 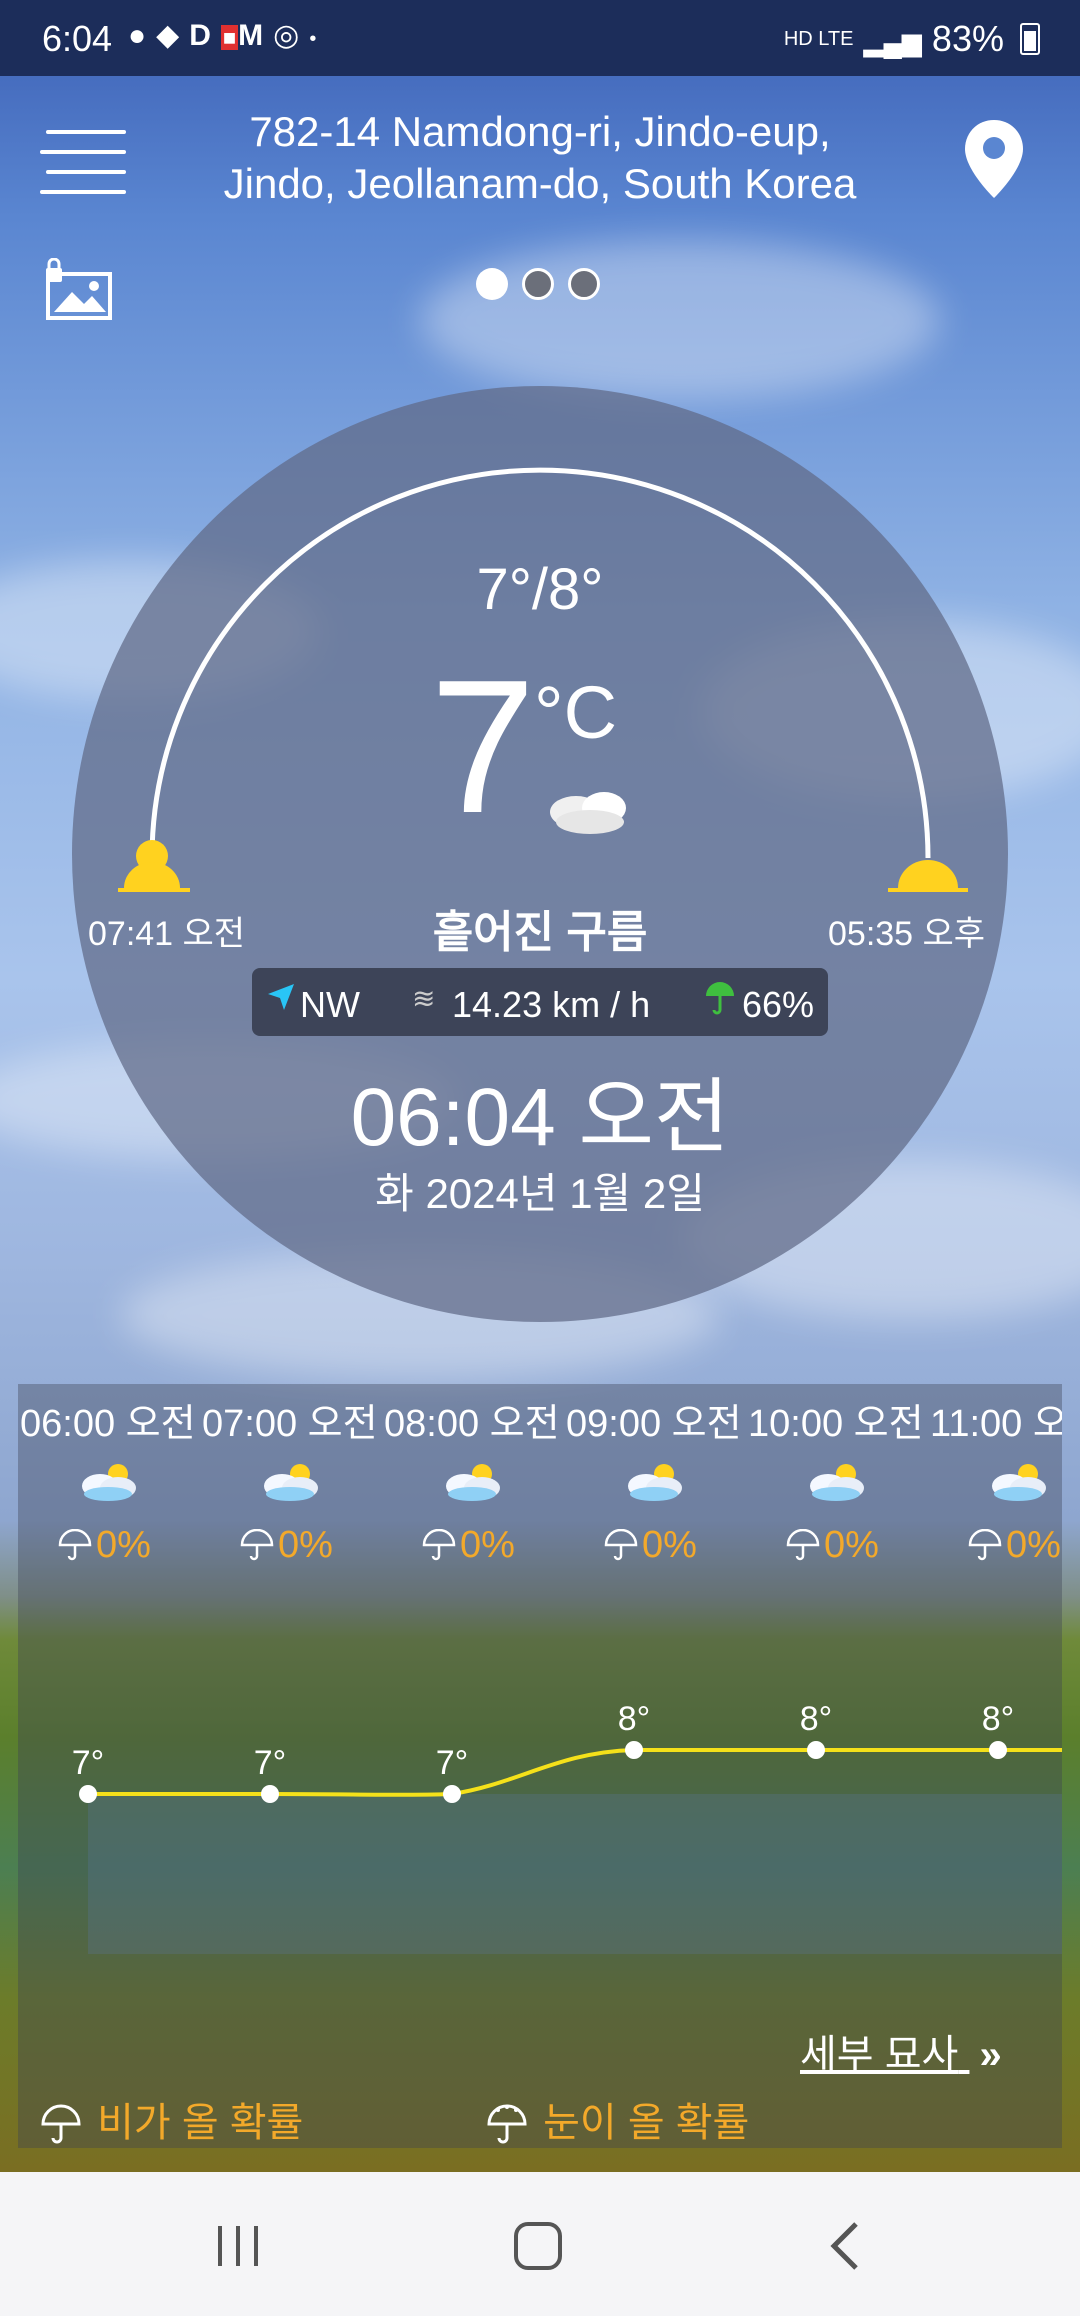 What do you see at coordinates (778, 1004) in the screenshot?
I see `humidity: 66%` at bounding box center [778, 1004].